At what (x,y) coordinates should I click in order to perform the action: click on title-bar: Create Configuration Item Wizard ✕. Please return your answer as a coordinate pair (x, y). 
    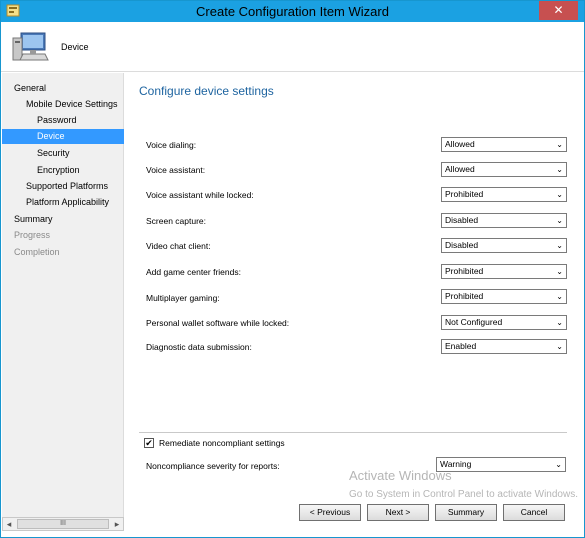
    Looking at the image, I should click on (292, 11).